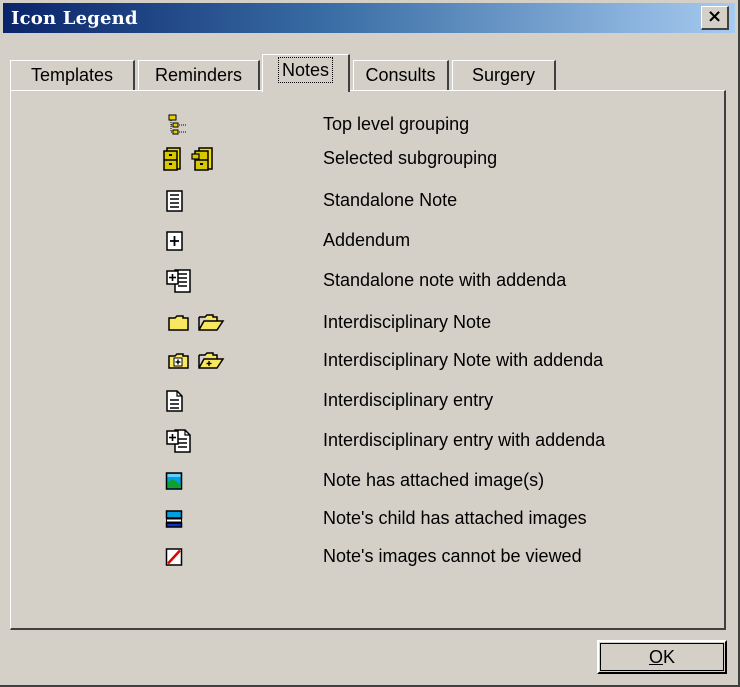 The height and width of the screenshot is (687, 740). I want to click on ok-button: OK, so click(662, 657).